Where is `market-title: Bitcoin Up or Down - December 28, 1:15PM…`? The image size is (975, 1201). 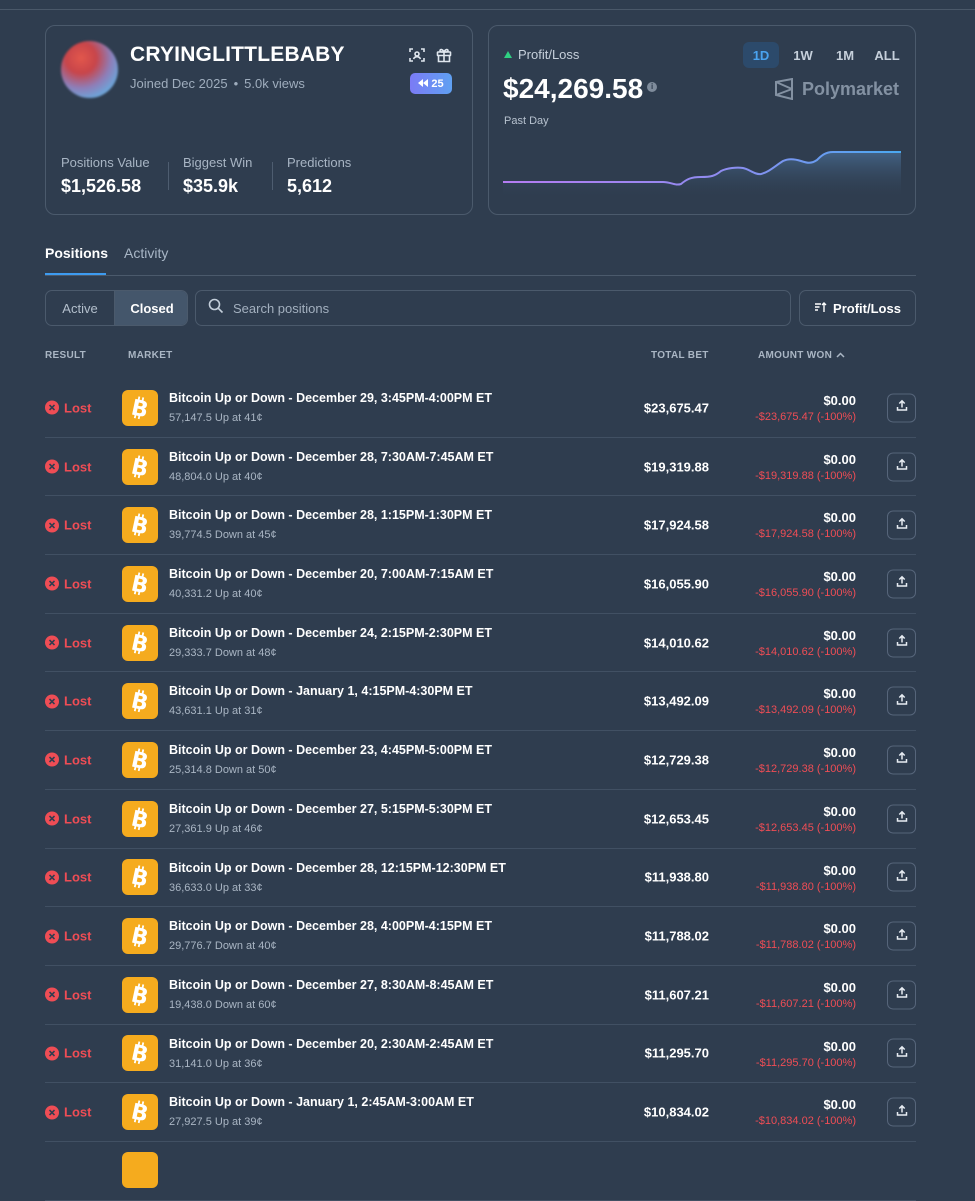 market-title: Bitcoin Up or Down - December 28, 1:15PM… is located at coordinates (330, 515).